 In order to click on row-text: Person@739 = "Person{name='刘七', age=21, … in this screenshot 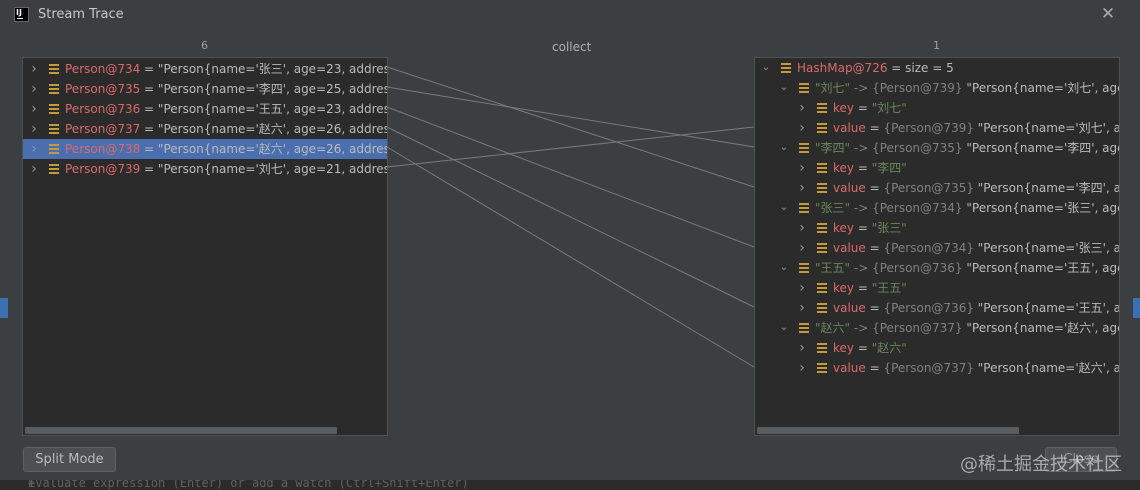, I will do `click(226, 169)`.